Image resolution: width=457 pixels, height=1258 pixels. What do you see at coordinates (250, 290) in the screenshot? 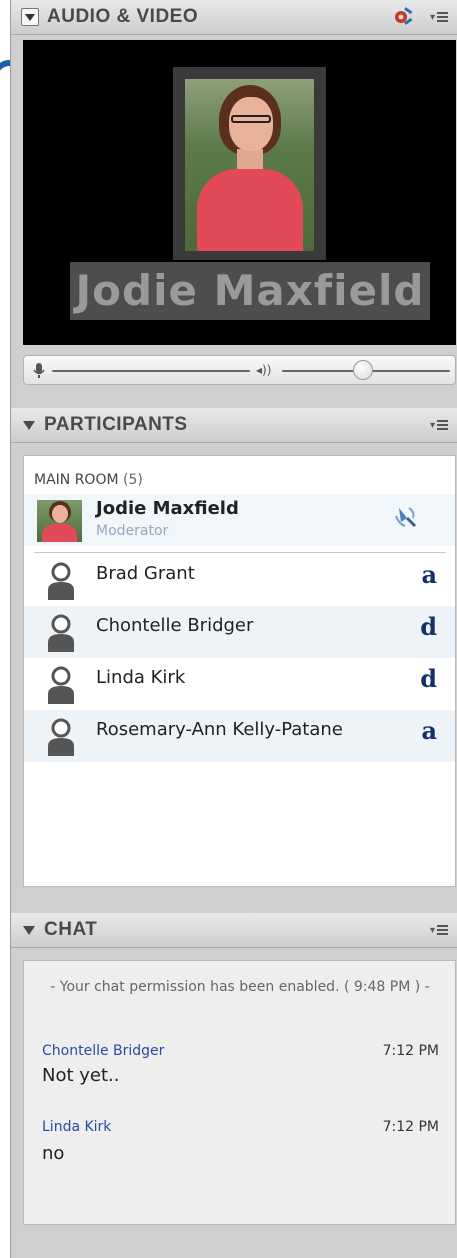
I see `speaker-name-label: Jodie Maxfield` at bounding box center [250, 290].